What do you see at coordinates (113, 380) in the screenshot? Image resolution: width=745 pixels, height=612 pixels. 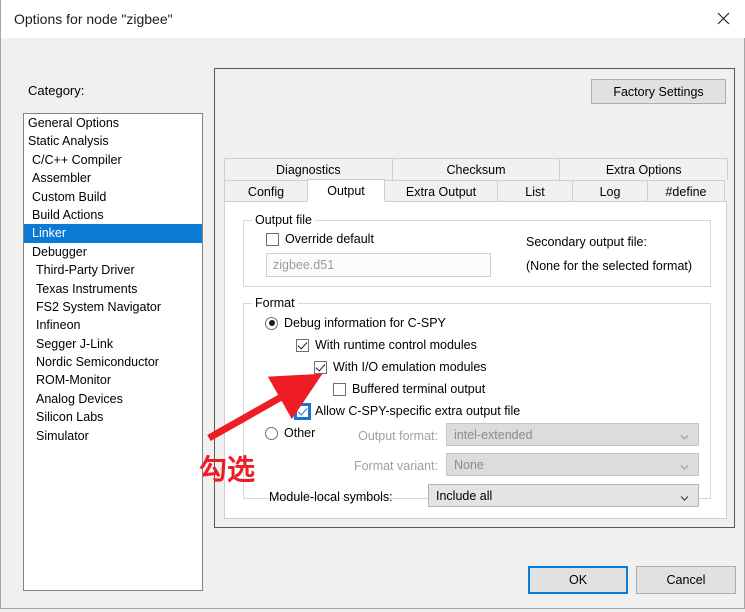 I see `category-item-rom-monitor: ROM-Monitor` at bounding box center [113, 380].